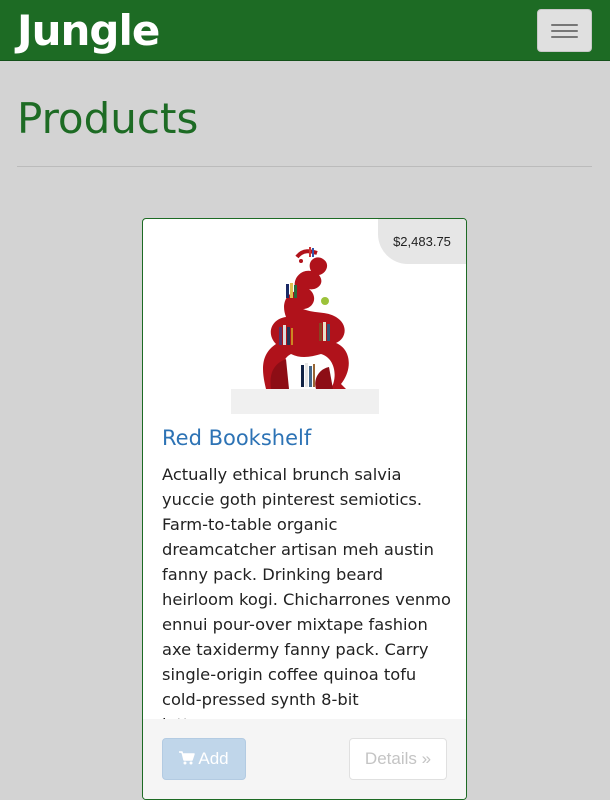  Describe the element at coordinates (564, 30) in the screenshot. I see `menu-toggle-button` at that location.